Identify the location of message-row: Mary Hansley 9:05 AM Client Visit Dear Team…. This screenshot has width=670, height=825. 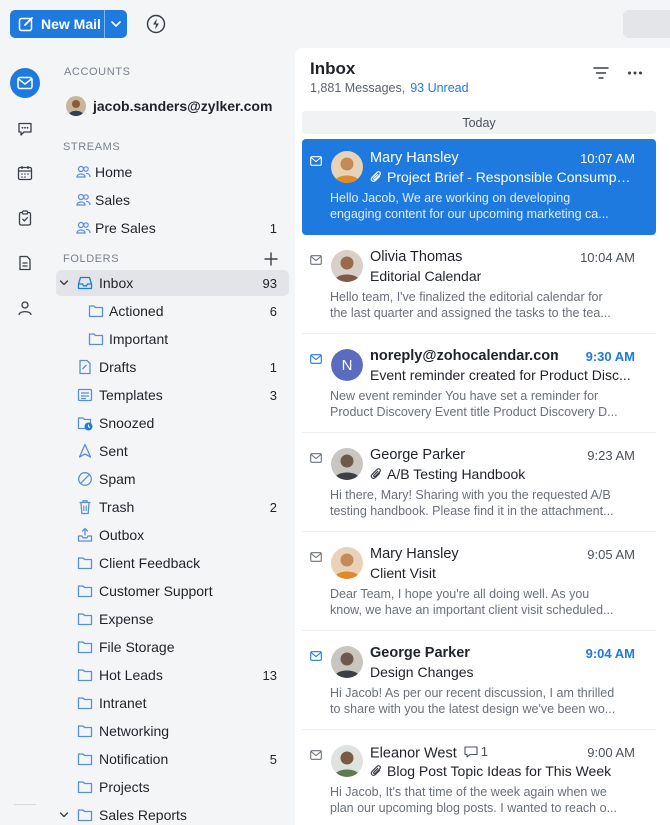
(479, 583).